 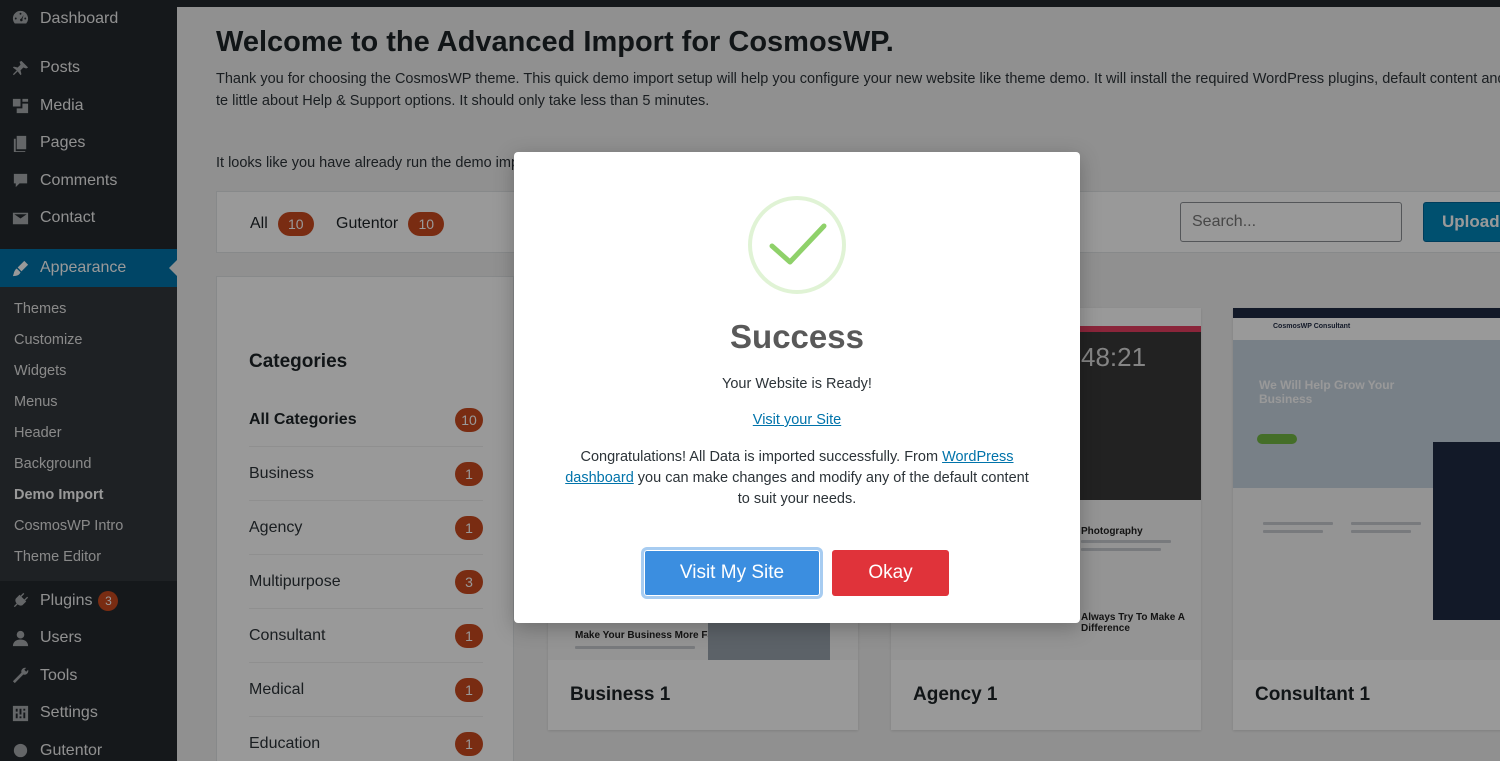 I want to click on visit-site-link: Visit your Site, so click(x=797, y=420).